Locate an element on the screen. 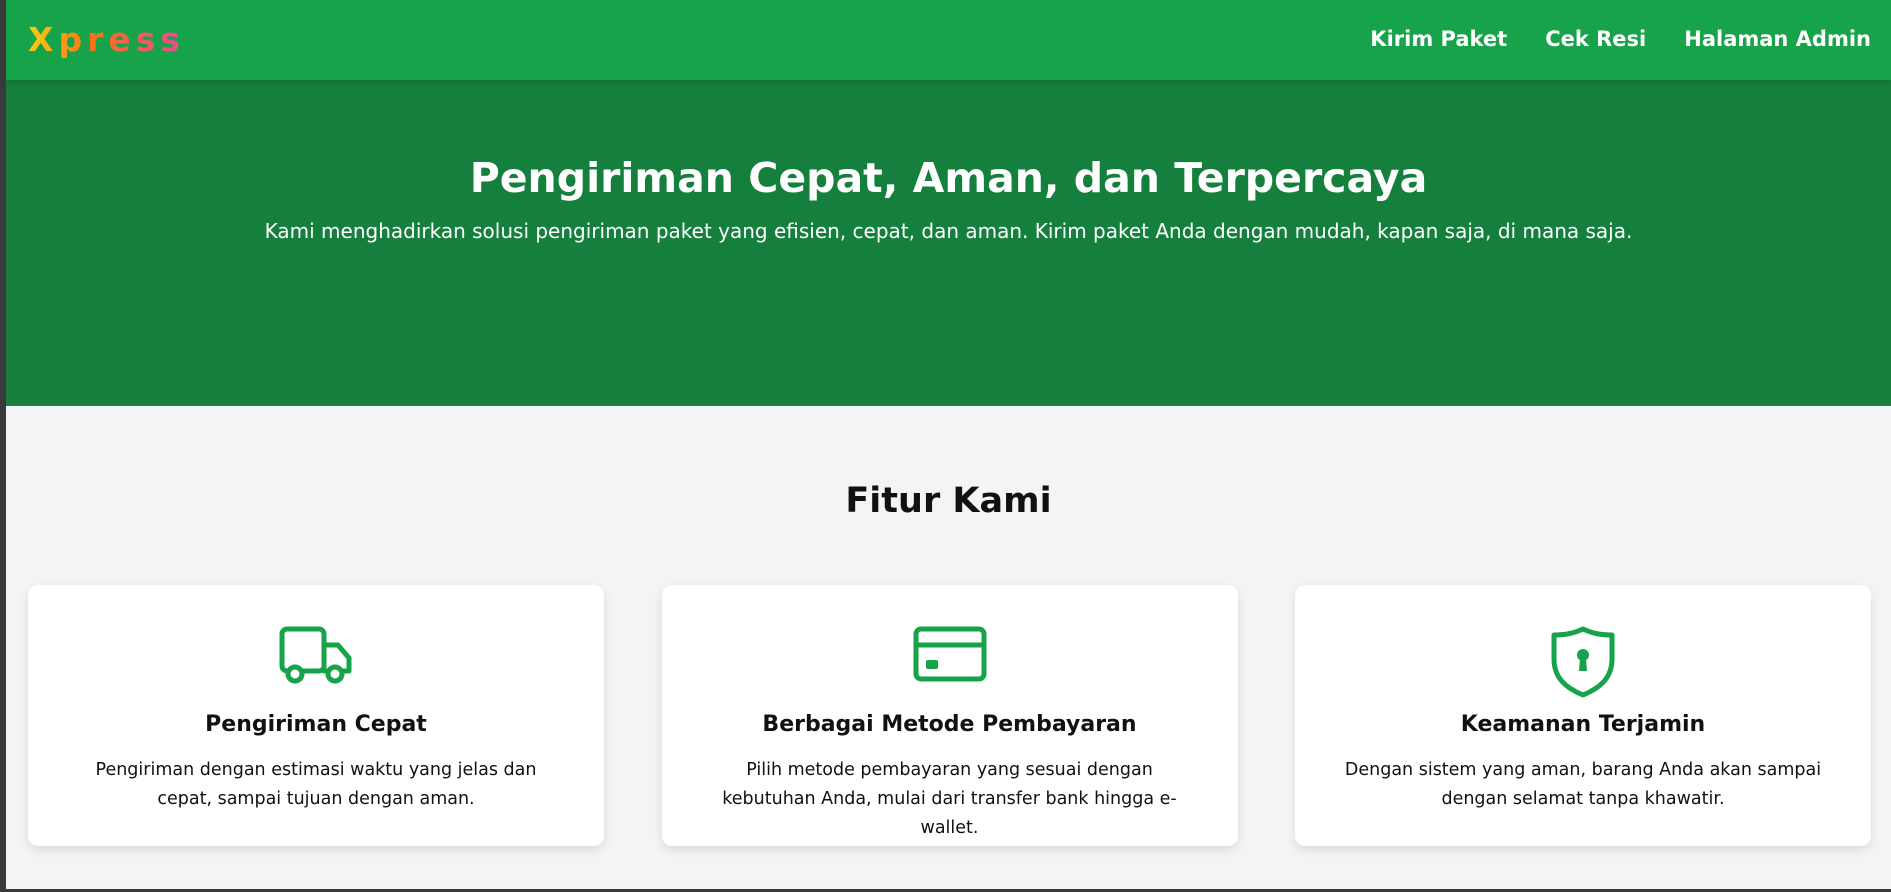 This screenshot has width=1891, height=892. nav-link-halaman-admin: Halaman Admin is located at coordinates (1777, 39).